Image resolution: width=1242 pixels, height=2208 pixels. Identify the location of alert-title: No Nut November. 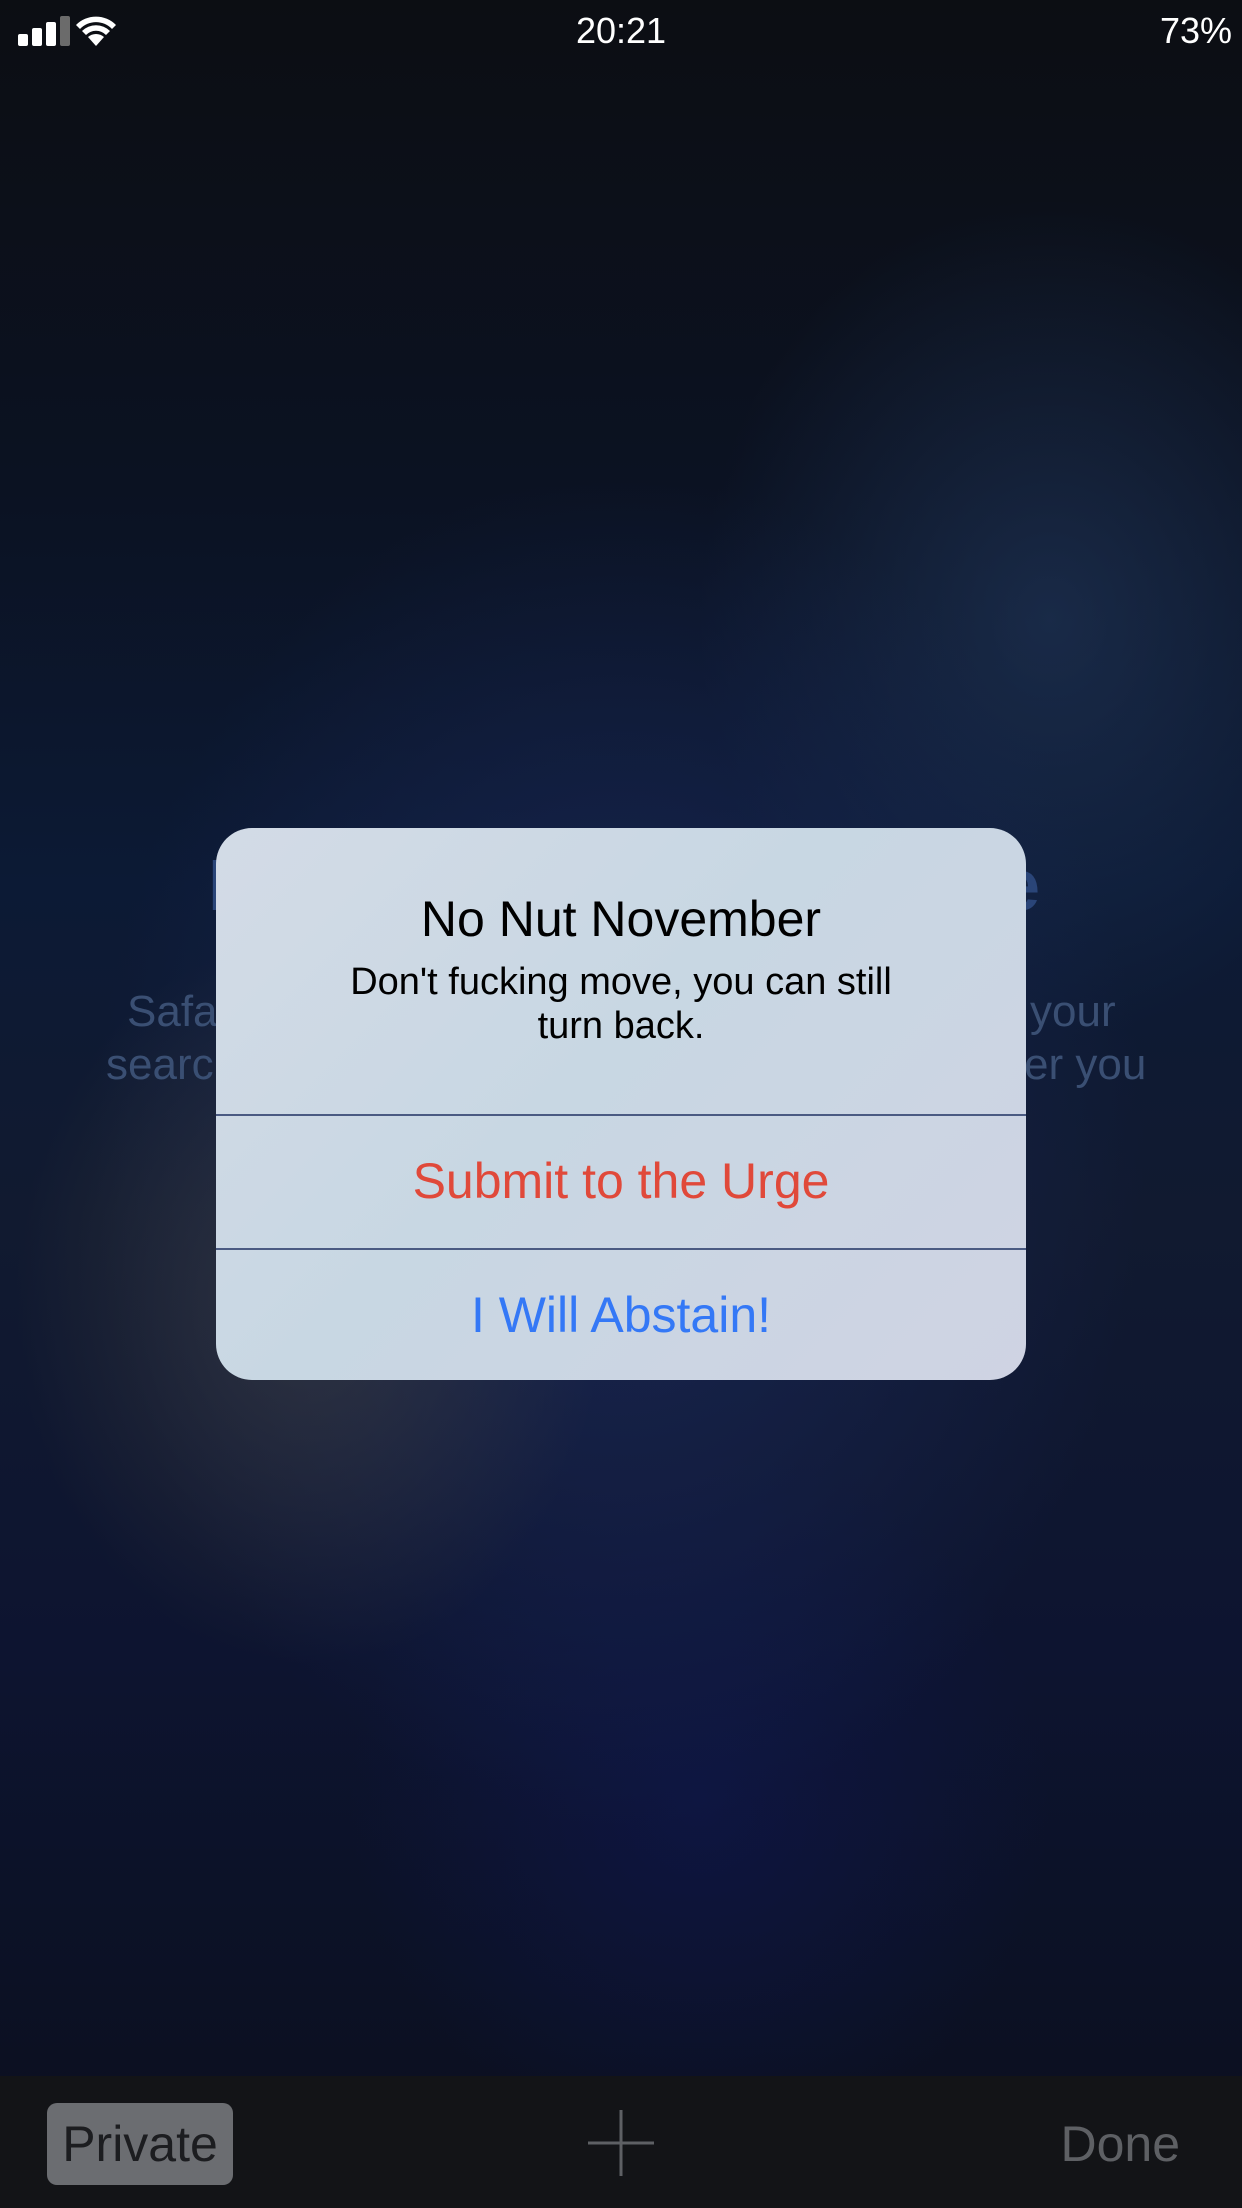
(621, 919).